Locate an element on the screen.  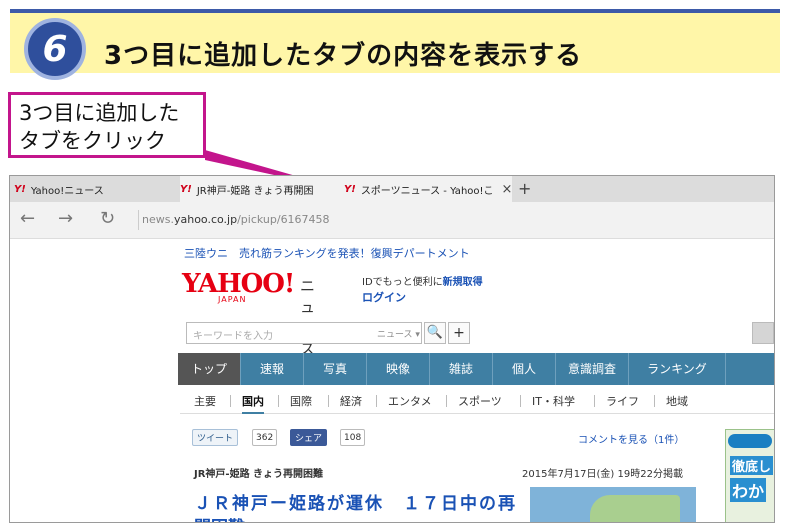
signup-link: 新規取得 is located at coordinates (463, 282).